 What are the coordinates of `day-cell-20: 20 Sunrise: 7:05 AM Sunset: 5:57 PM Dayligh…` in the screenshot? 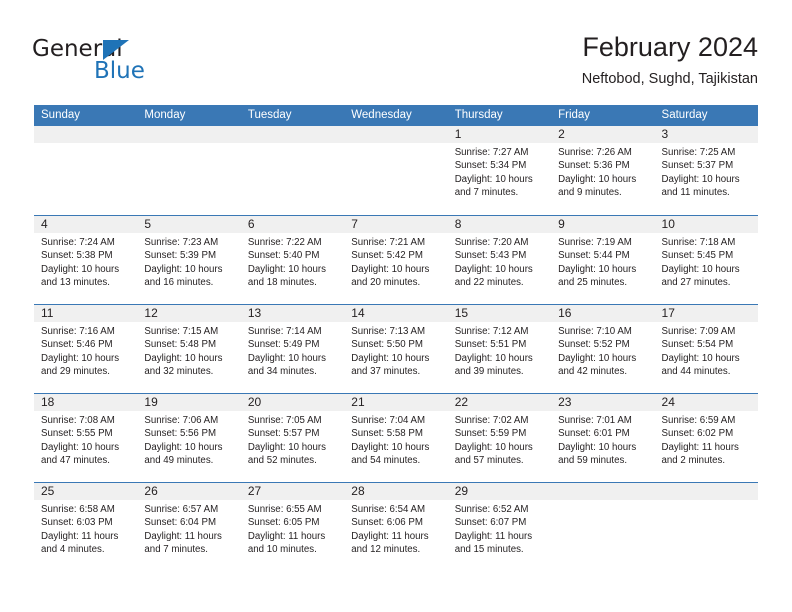 It's located at (292, 438).